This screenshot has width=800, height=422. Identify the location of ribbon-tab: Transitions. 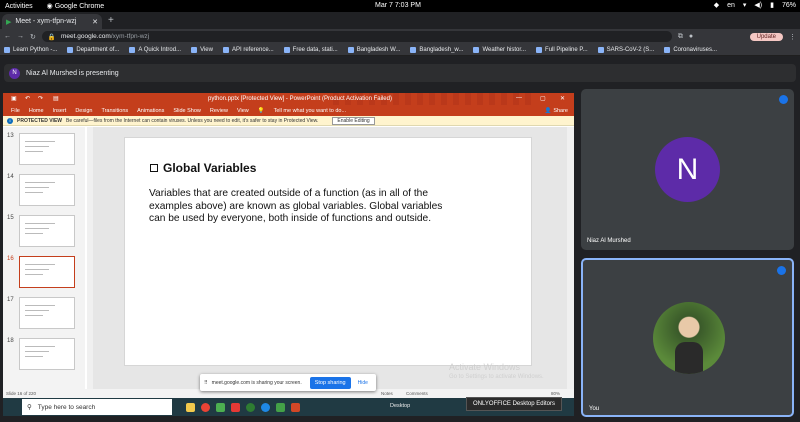
(114, 111).